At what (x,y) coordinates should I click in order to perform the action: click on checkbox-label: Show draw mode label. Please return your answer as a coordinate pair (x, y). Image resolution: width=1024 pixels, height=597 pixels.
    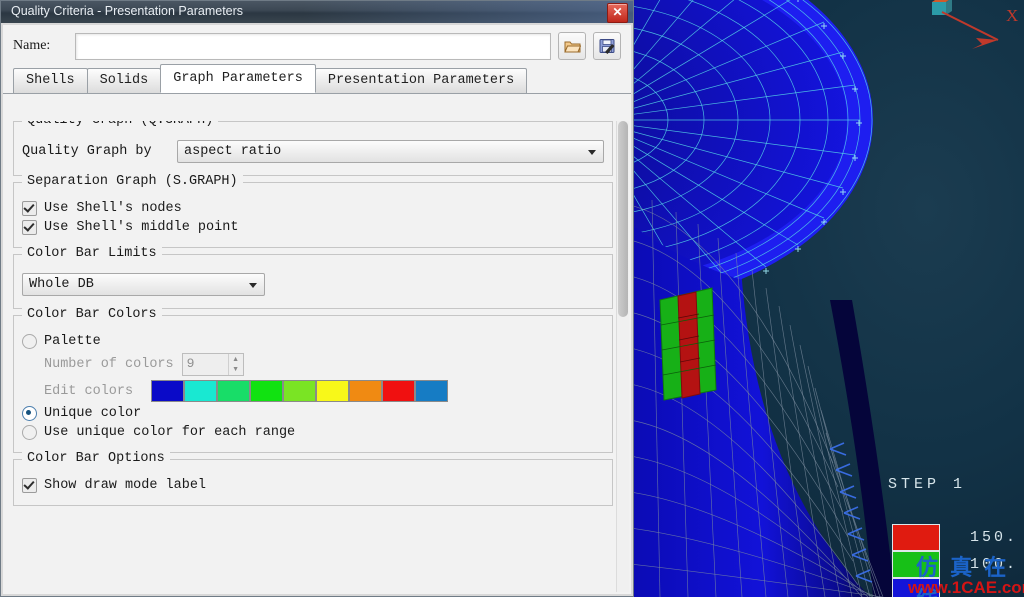
    Looking at the image, I should click on (125, 485).